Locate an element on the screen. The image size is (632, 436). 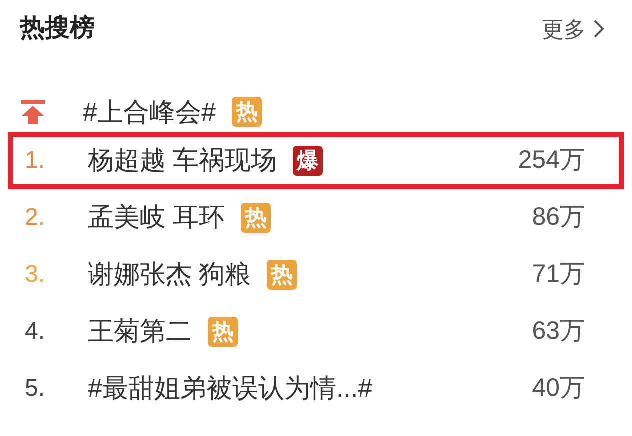
topic-text: 孟美岐 耳环 is located at coordinates (157, 217).